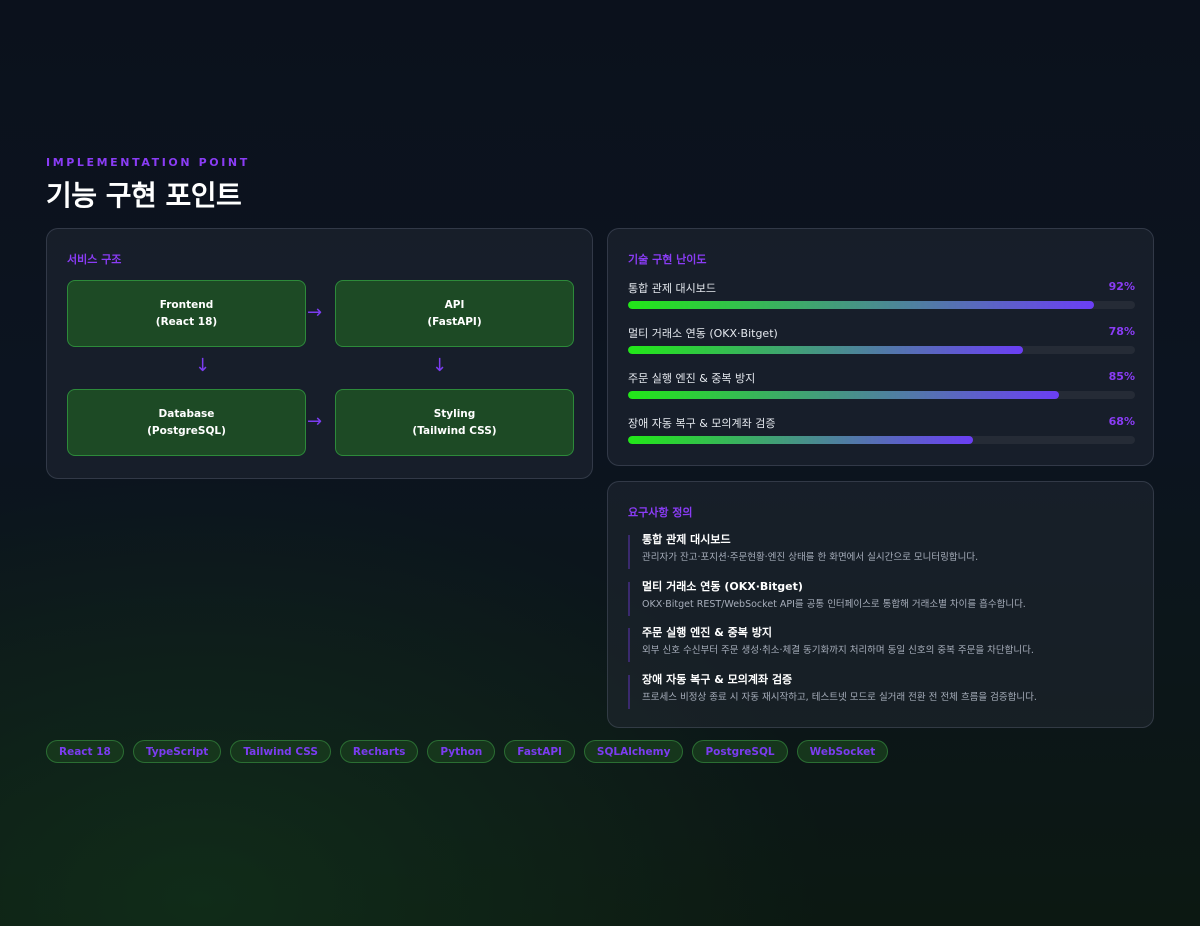  I want to click on difficulty-title: 기술 구현 난이도, so click(667, 259).